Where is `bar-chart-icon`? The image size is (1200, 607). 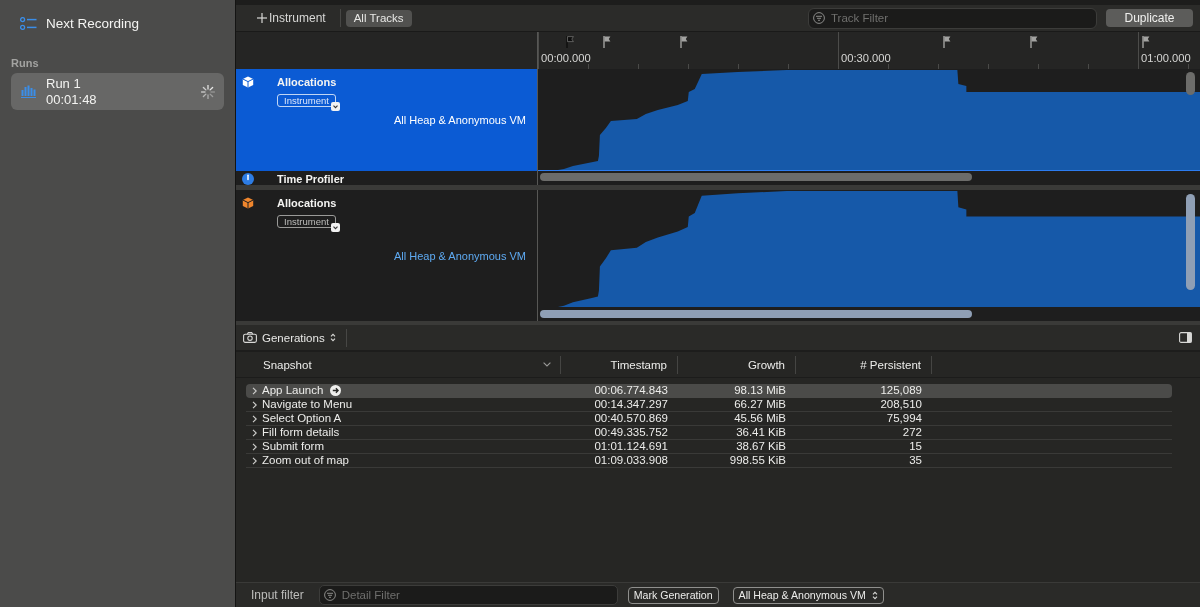 bar-chart-icon is located at coordinates (28, 91).